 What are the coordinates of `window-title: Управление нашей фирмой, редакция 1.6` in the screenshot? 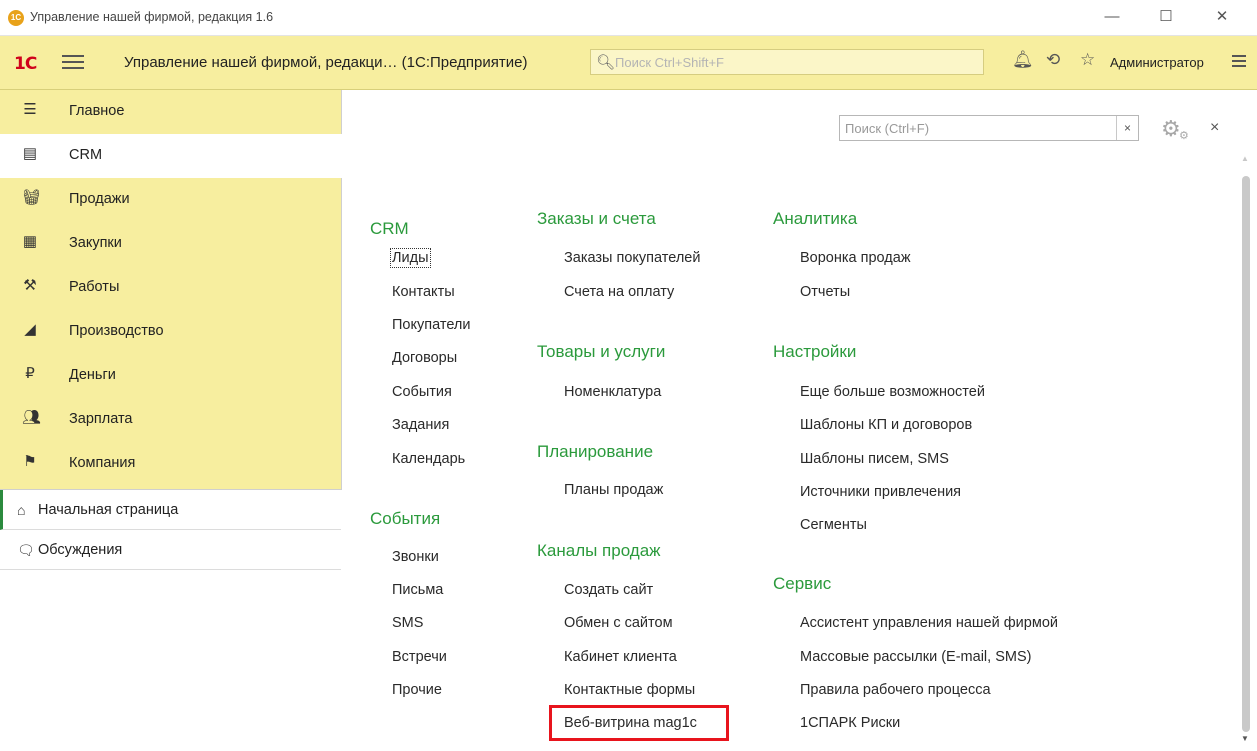 It's located at (152, 17).